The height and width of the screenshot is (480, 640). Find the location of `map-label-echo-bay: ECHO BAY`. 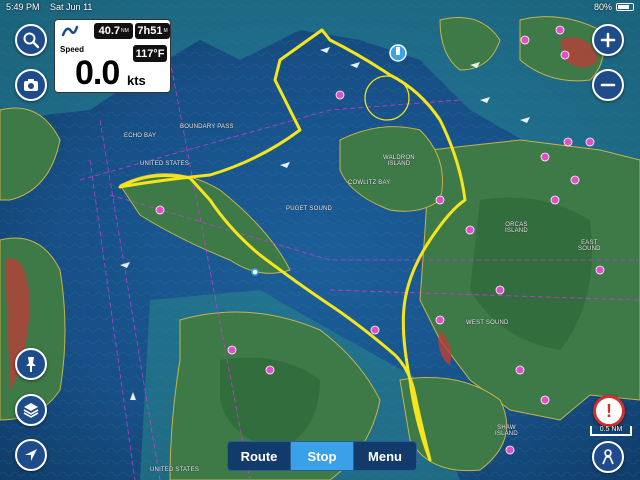

map-label-echo-bay: ECHO BAY is located at coordinates (140, 136).